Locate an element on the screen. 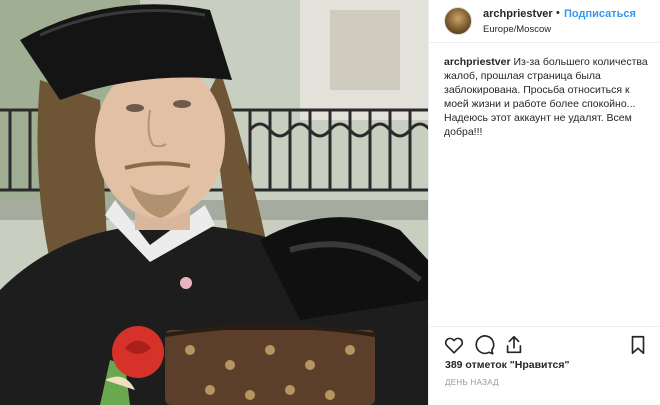  username-link: archpriestver is located at coordinates (518, 14).